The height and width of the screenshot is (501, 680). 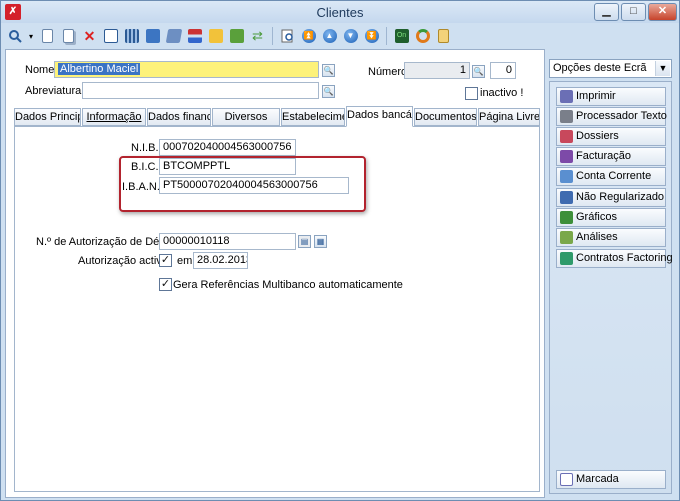 I want to click on minimize-button: ▁, so click(x=606, y=12).